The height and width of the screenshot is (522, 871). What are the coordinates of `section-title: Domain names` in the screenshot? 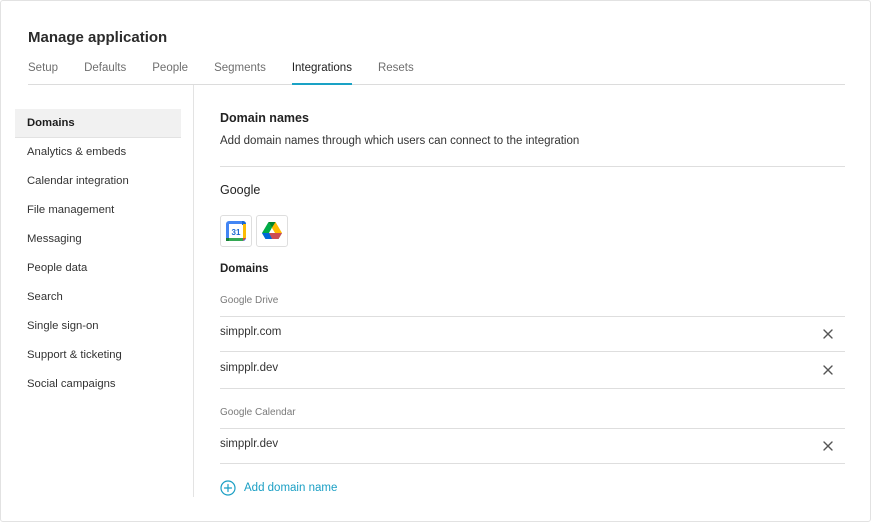 It's located at (264, 118).